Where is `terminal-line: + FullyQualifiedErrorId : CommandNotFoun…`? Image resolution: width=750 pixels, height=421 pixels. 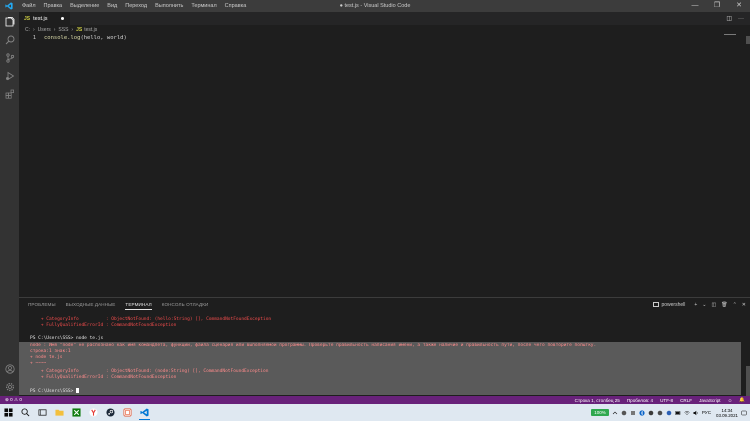 terminal-line: + FullyQualifiedErrorId : CommandNotFoun… is located at coordinates (103, 377).